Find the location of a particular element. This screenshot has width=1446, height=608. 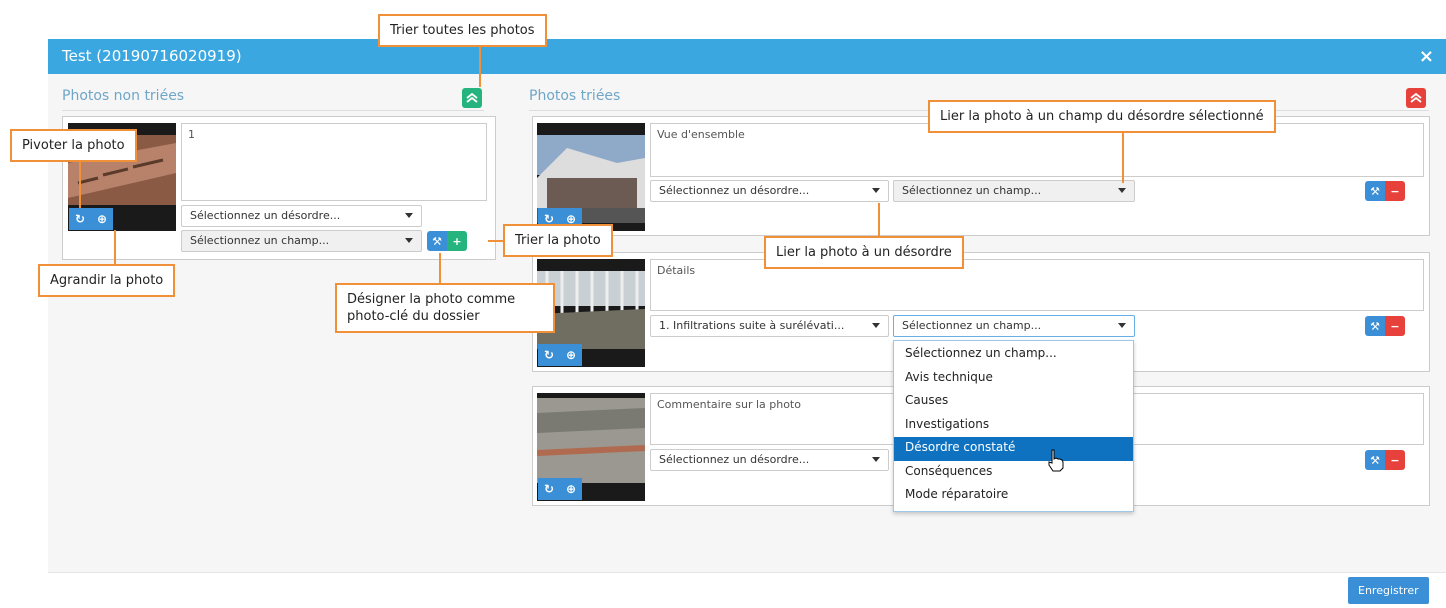

unsort-all-icon is located at coordinates (1416, 97).